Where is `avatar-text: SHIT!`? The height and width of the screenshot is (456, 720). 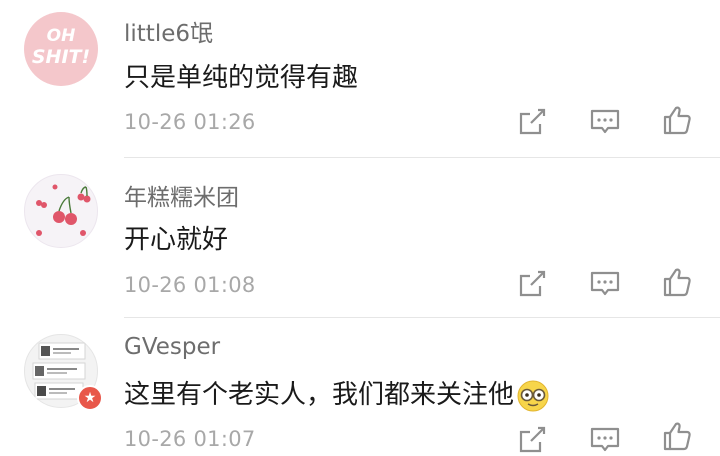
avatar-text: SHIT! is located at coordinates (61, 57).